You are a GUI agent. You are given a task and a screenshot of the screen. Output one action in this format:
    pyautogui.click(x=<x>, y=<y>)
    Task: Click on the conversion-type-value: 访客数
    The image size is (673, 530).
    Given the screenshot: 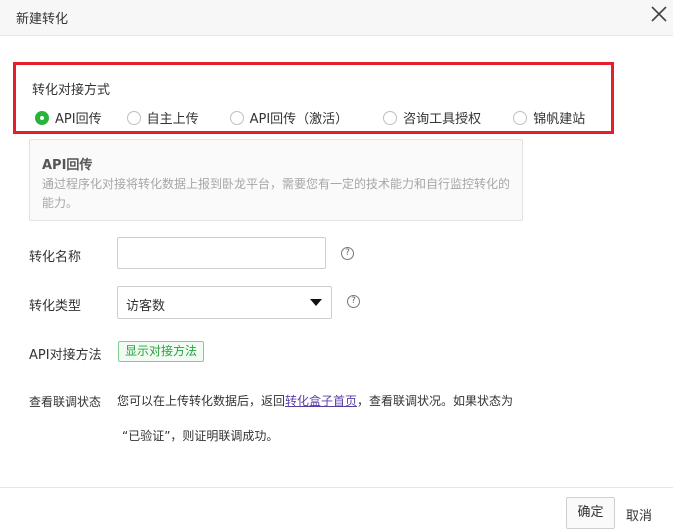 What is the action you would take?
    pyautogui.click(x=146, y=306)
    